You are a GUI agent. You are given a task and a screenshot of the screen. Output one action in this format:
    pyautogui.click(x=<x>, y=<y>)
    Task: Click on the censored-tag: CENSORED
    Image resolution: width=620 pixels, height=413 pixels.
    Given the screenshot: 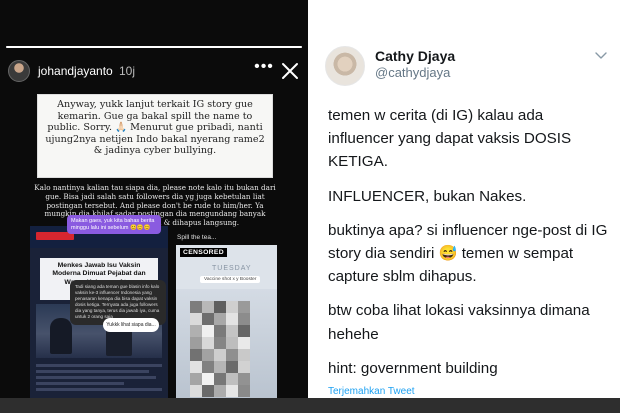 What is the action you would take?
    pyautogui.click(x=203, y=252)
    